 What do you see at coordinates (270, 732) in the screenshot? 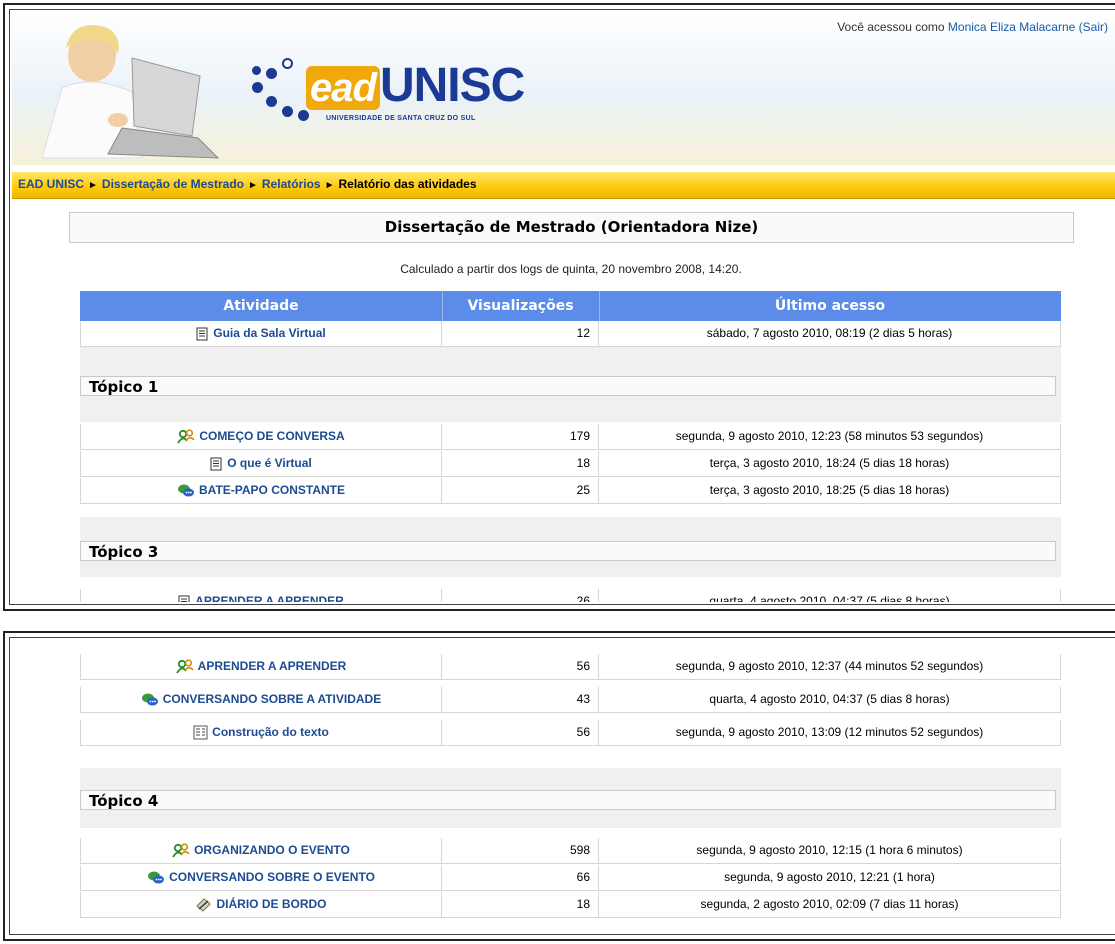
I see `activity-link: Construção do texto` at bounding box center [270, 732].